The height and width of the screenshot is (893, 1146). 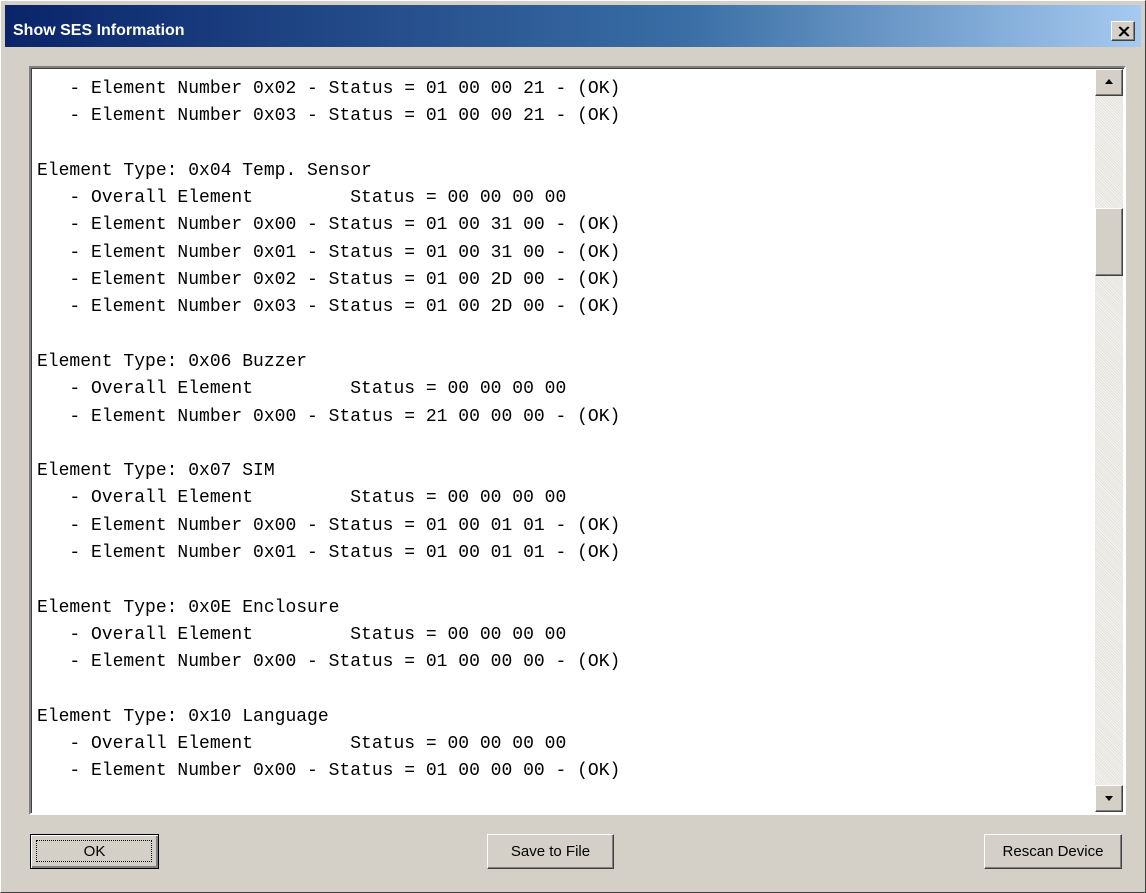 I want to click on rescan-device-button: Rescan Device, so click(x=1053, y=851).